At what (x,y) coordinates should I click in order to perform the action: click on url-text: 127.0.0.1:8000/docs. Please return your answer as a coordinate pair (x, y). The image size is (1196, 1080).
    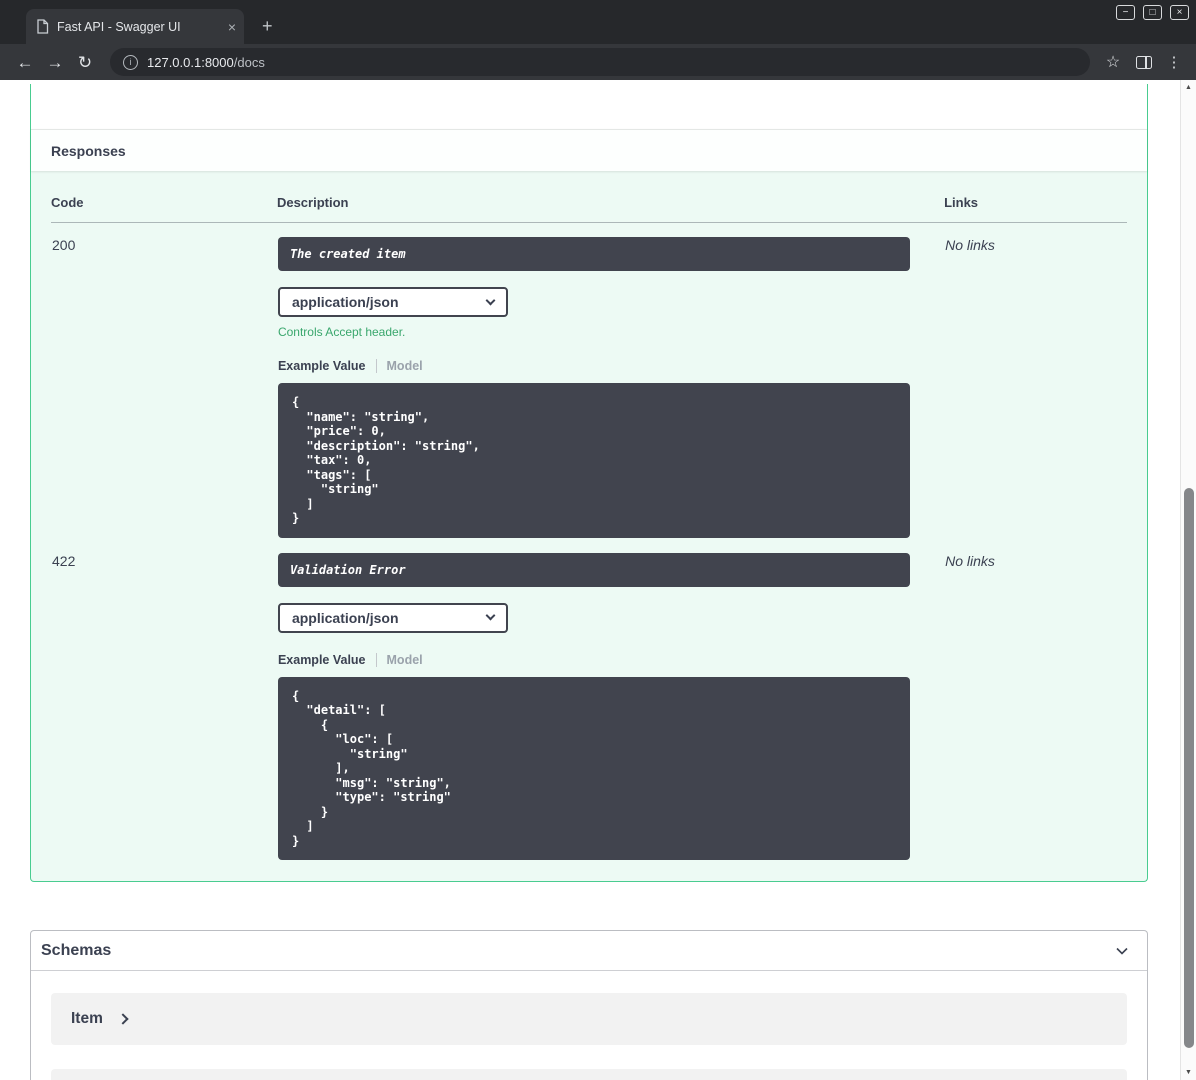
    Looking at the image, I should click on (206, 62).